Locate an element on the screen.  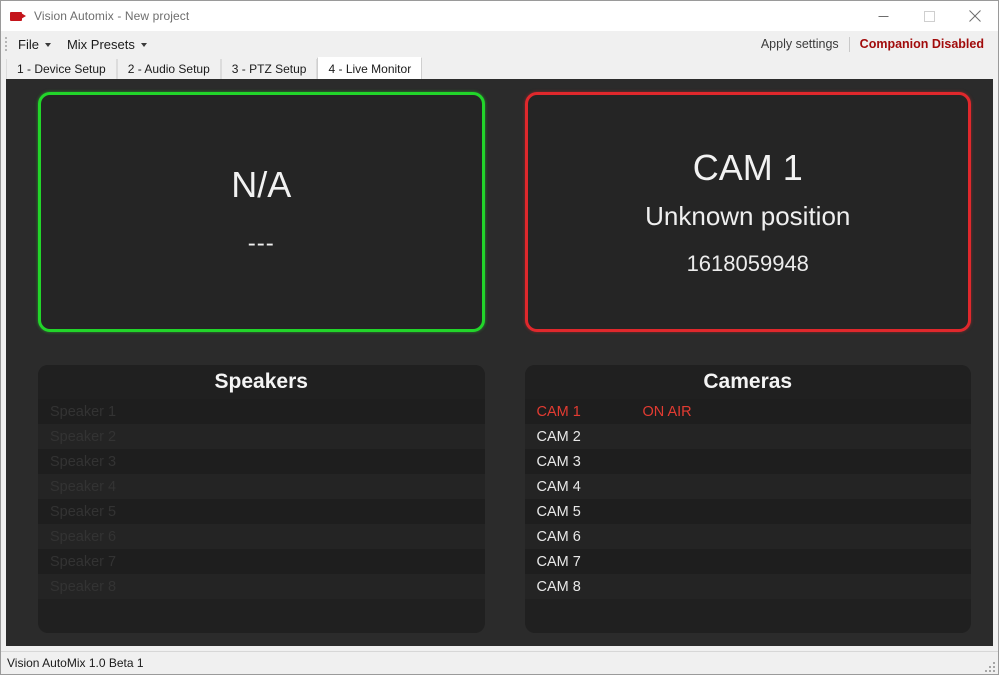
speaker-name: Speaker 4 is located at coordinates (83, 486).